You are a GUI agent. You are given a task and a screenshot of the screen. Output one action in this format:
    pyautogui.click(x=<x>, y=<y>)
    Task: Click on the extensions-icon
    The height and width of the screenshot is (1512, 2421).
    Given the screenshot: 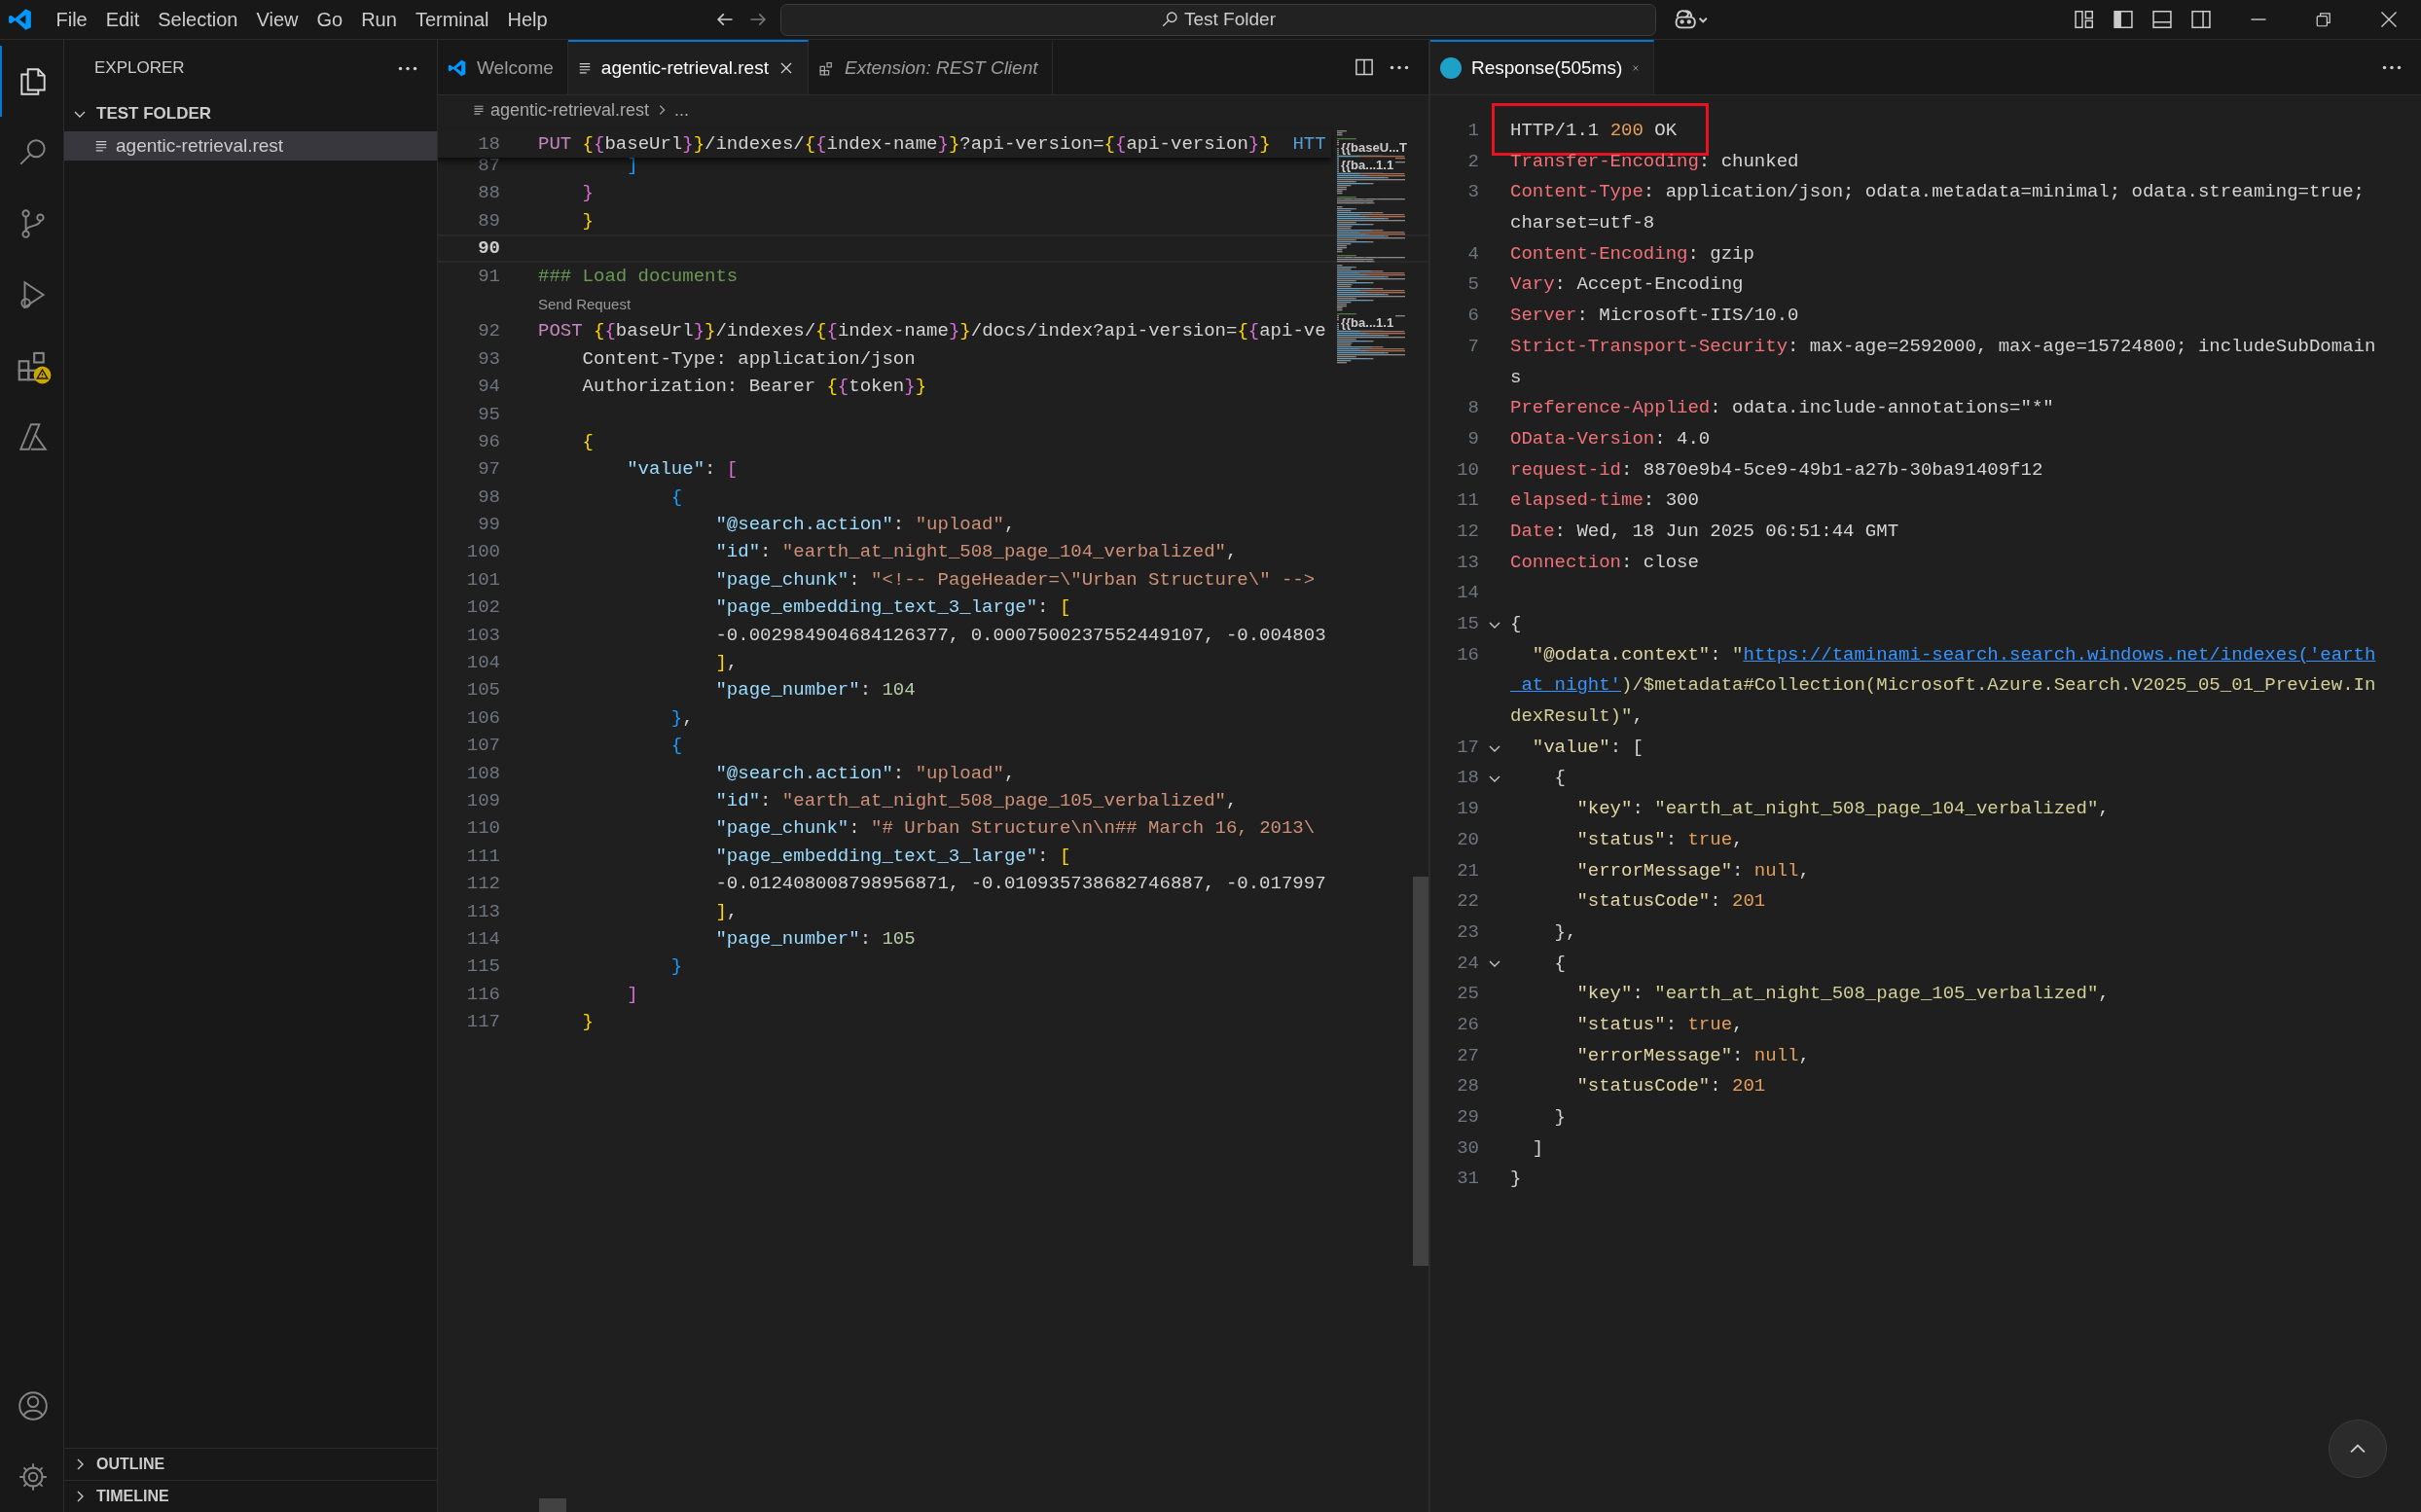 What is the action you would take?
    pyautogui.click(x=826, y=68)
    